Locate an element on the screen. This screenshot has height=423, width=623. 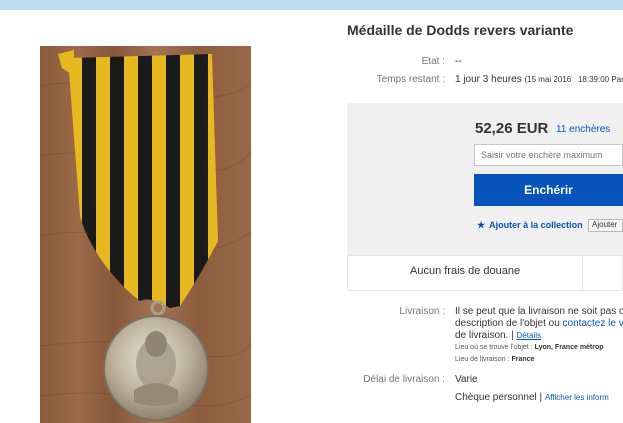
ship-to: Lieu de livraison : France is located at coordinates (494, 359).